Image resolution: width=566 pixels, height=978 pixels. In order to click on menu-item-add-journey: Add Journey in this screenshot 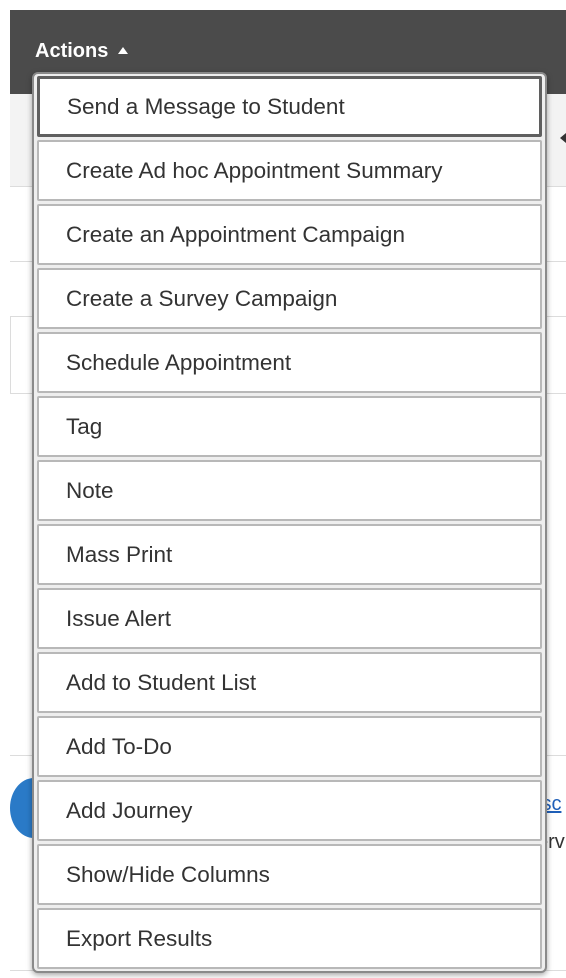, I will do `click(289, 810)`.